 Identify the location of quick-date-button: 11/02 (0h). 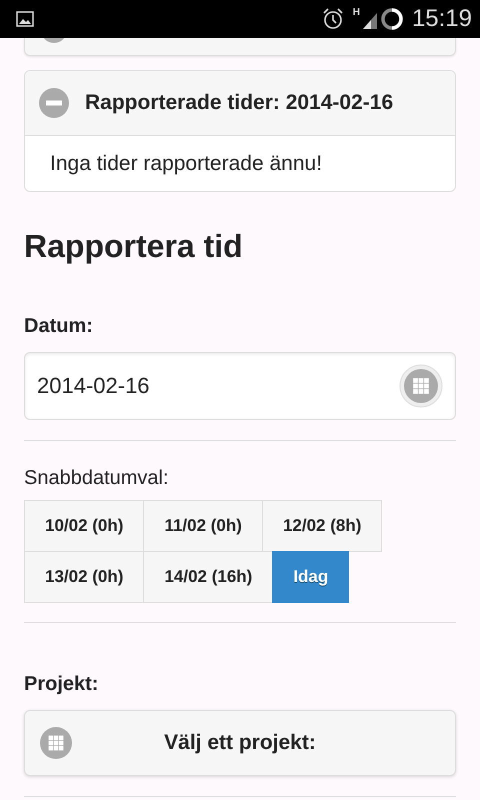
(203, 526).